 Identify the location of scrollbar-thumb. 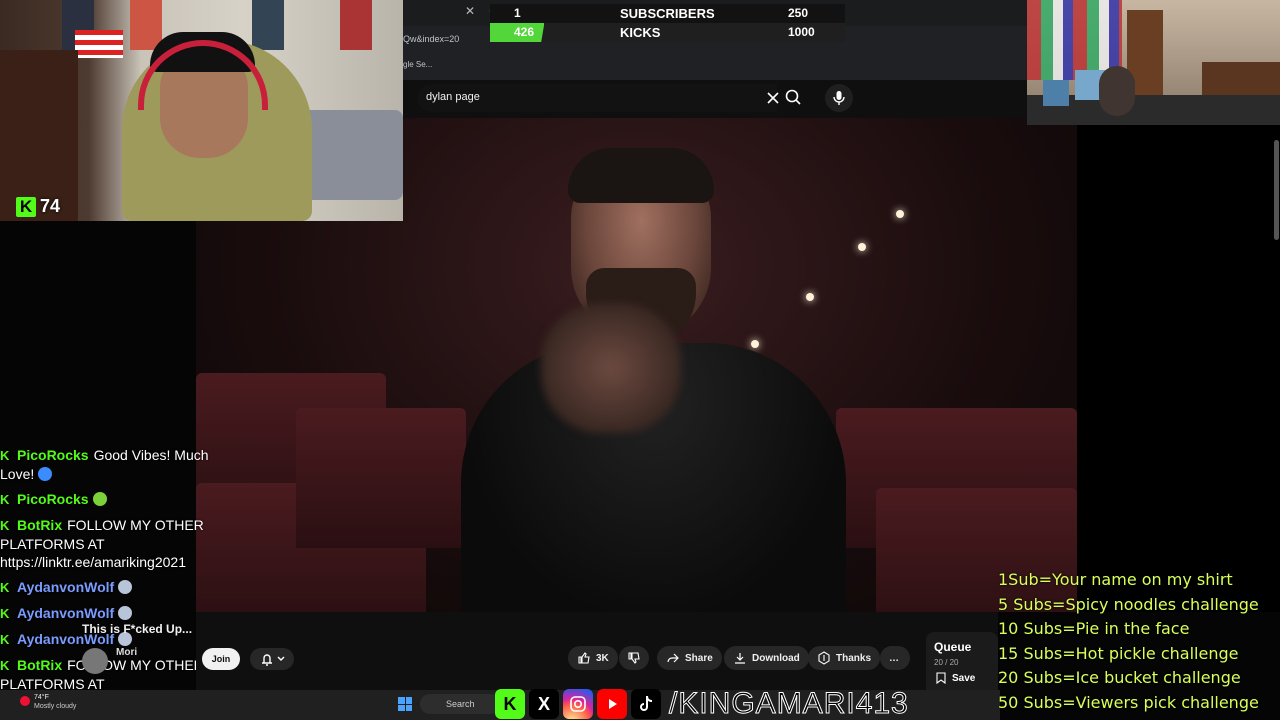
(1276, 190).